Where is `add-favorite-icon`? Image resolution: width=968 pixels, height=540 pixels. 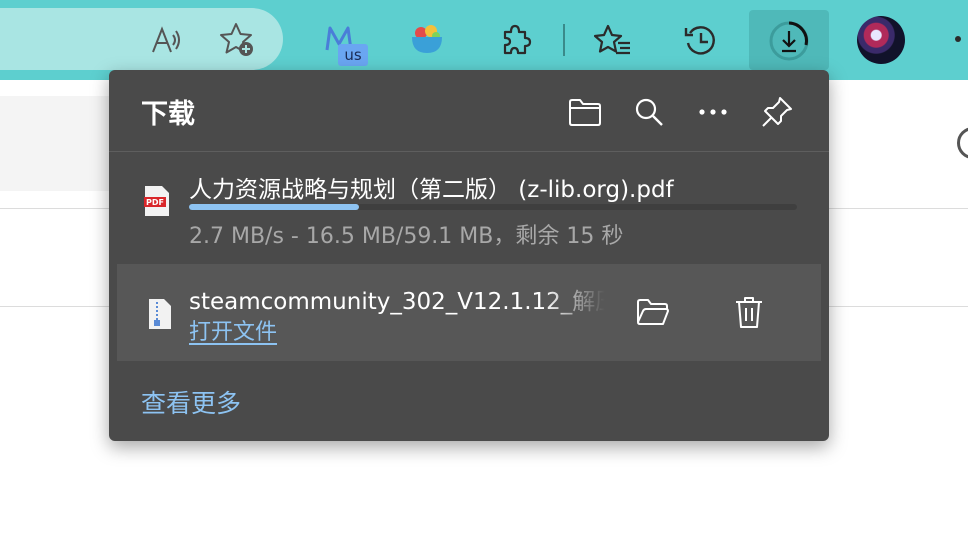 add-favorite-icon is located at coordinates (238, 40).